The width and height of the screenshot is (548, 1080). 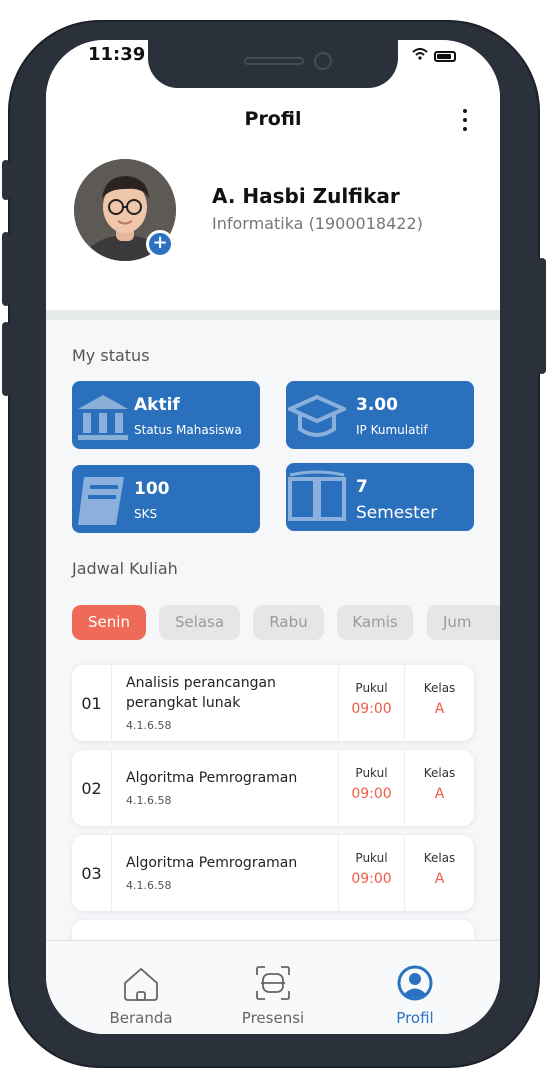 I want to click on tab-label: Beranda, so click(x=141, y=1018).